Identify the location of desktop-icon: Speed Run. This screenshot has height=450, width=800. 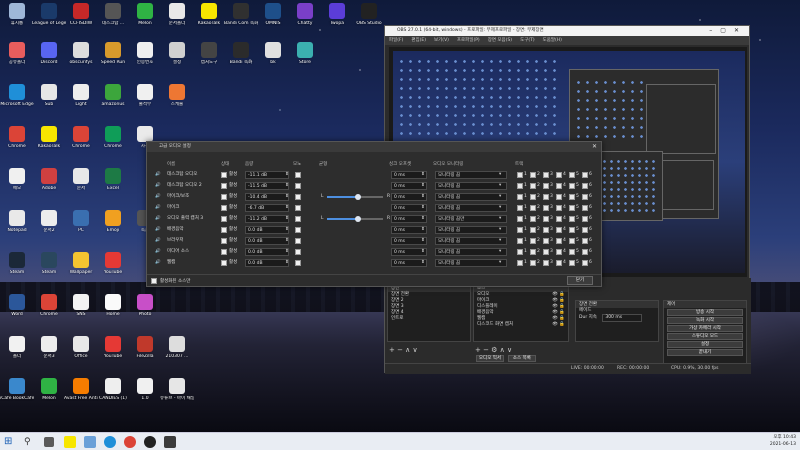
(113, 60).